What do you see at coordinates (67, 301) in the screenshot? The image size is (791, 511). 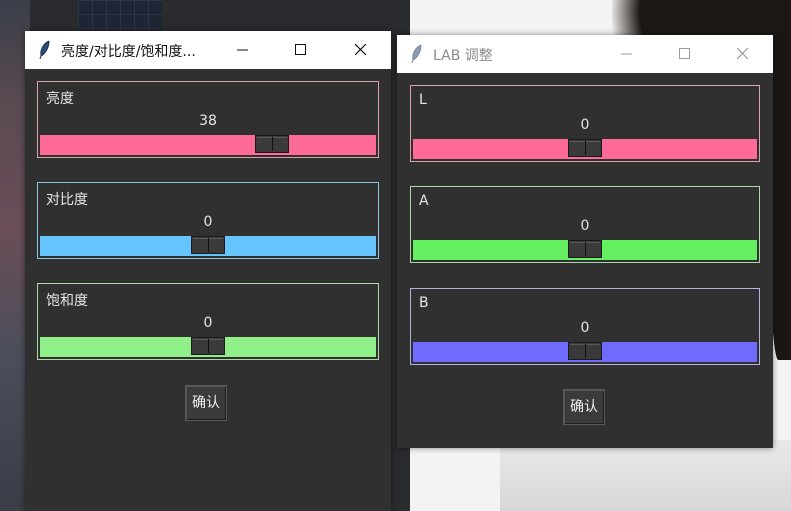 I see `saturation-label: 饱和度` at bounding box center [67, 301].